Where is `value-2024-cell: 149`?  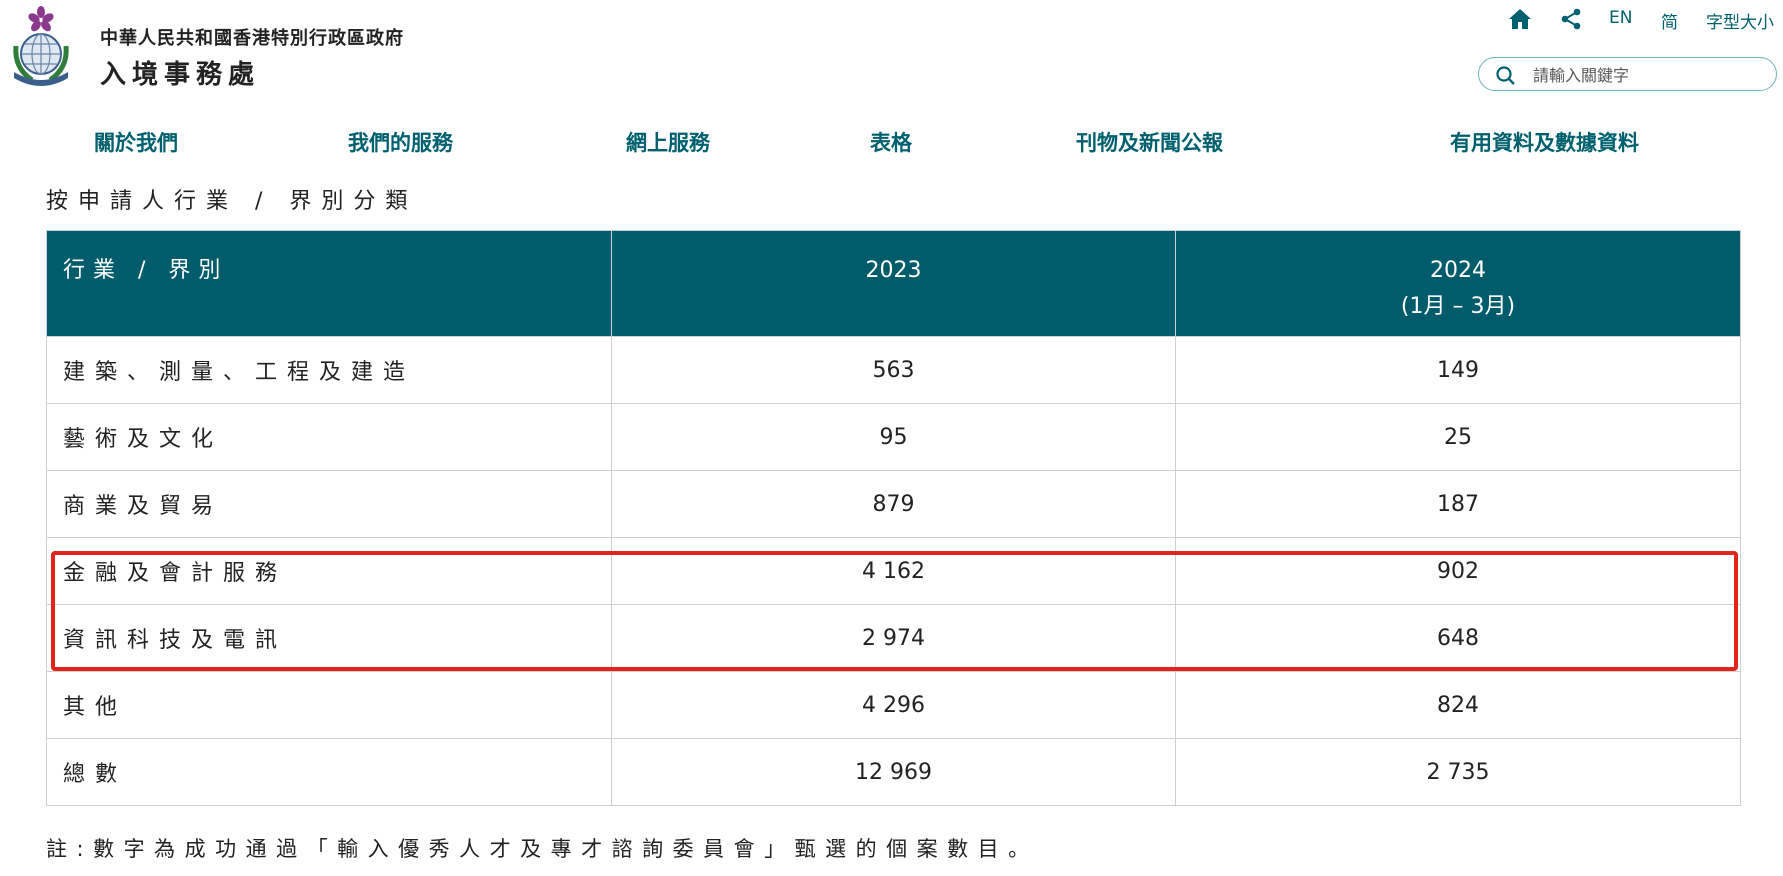
value-2024-cell: 149 is located at coordinates (1458, 370).